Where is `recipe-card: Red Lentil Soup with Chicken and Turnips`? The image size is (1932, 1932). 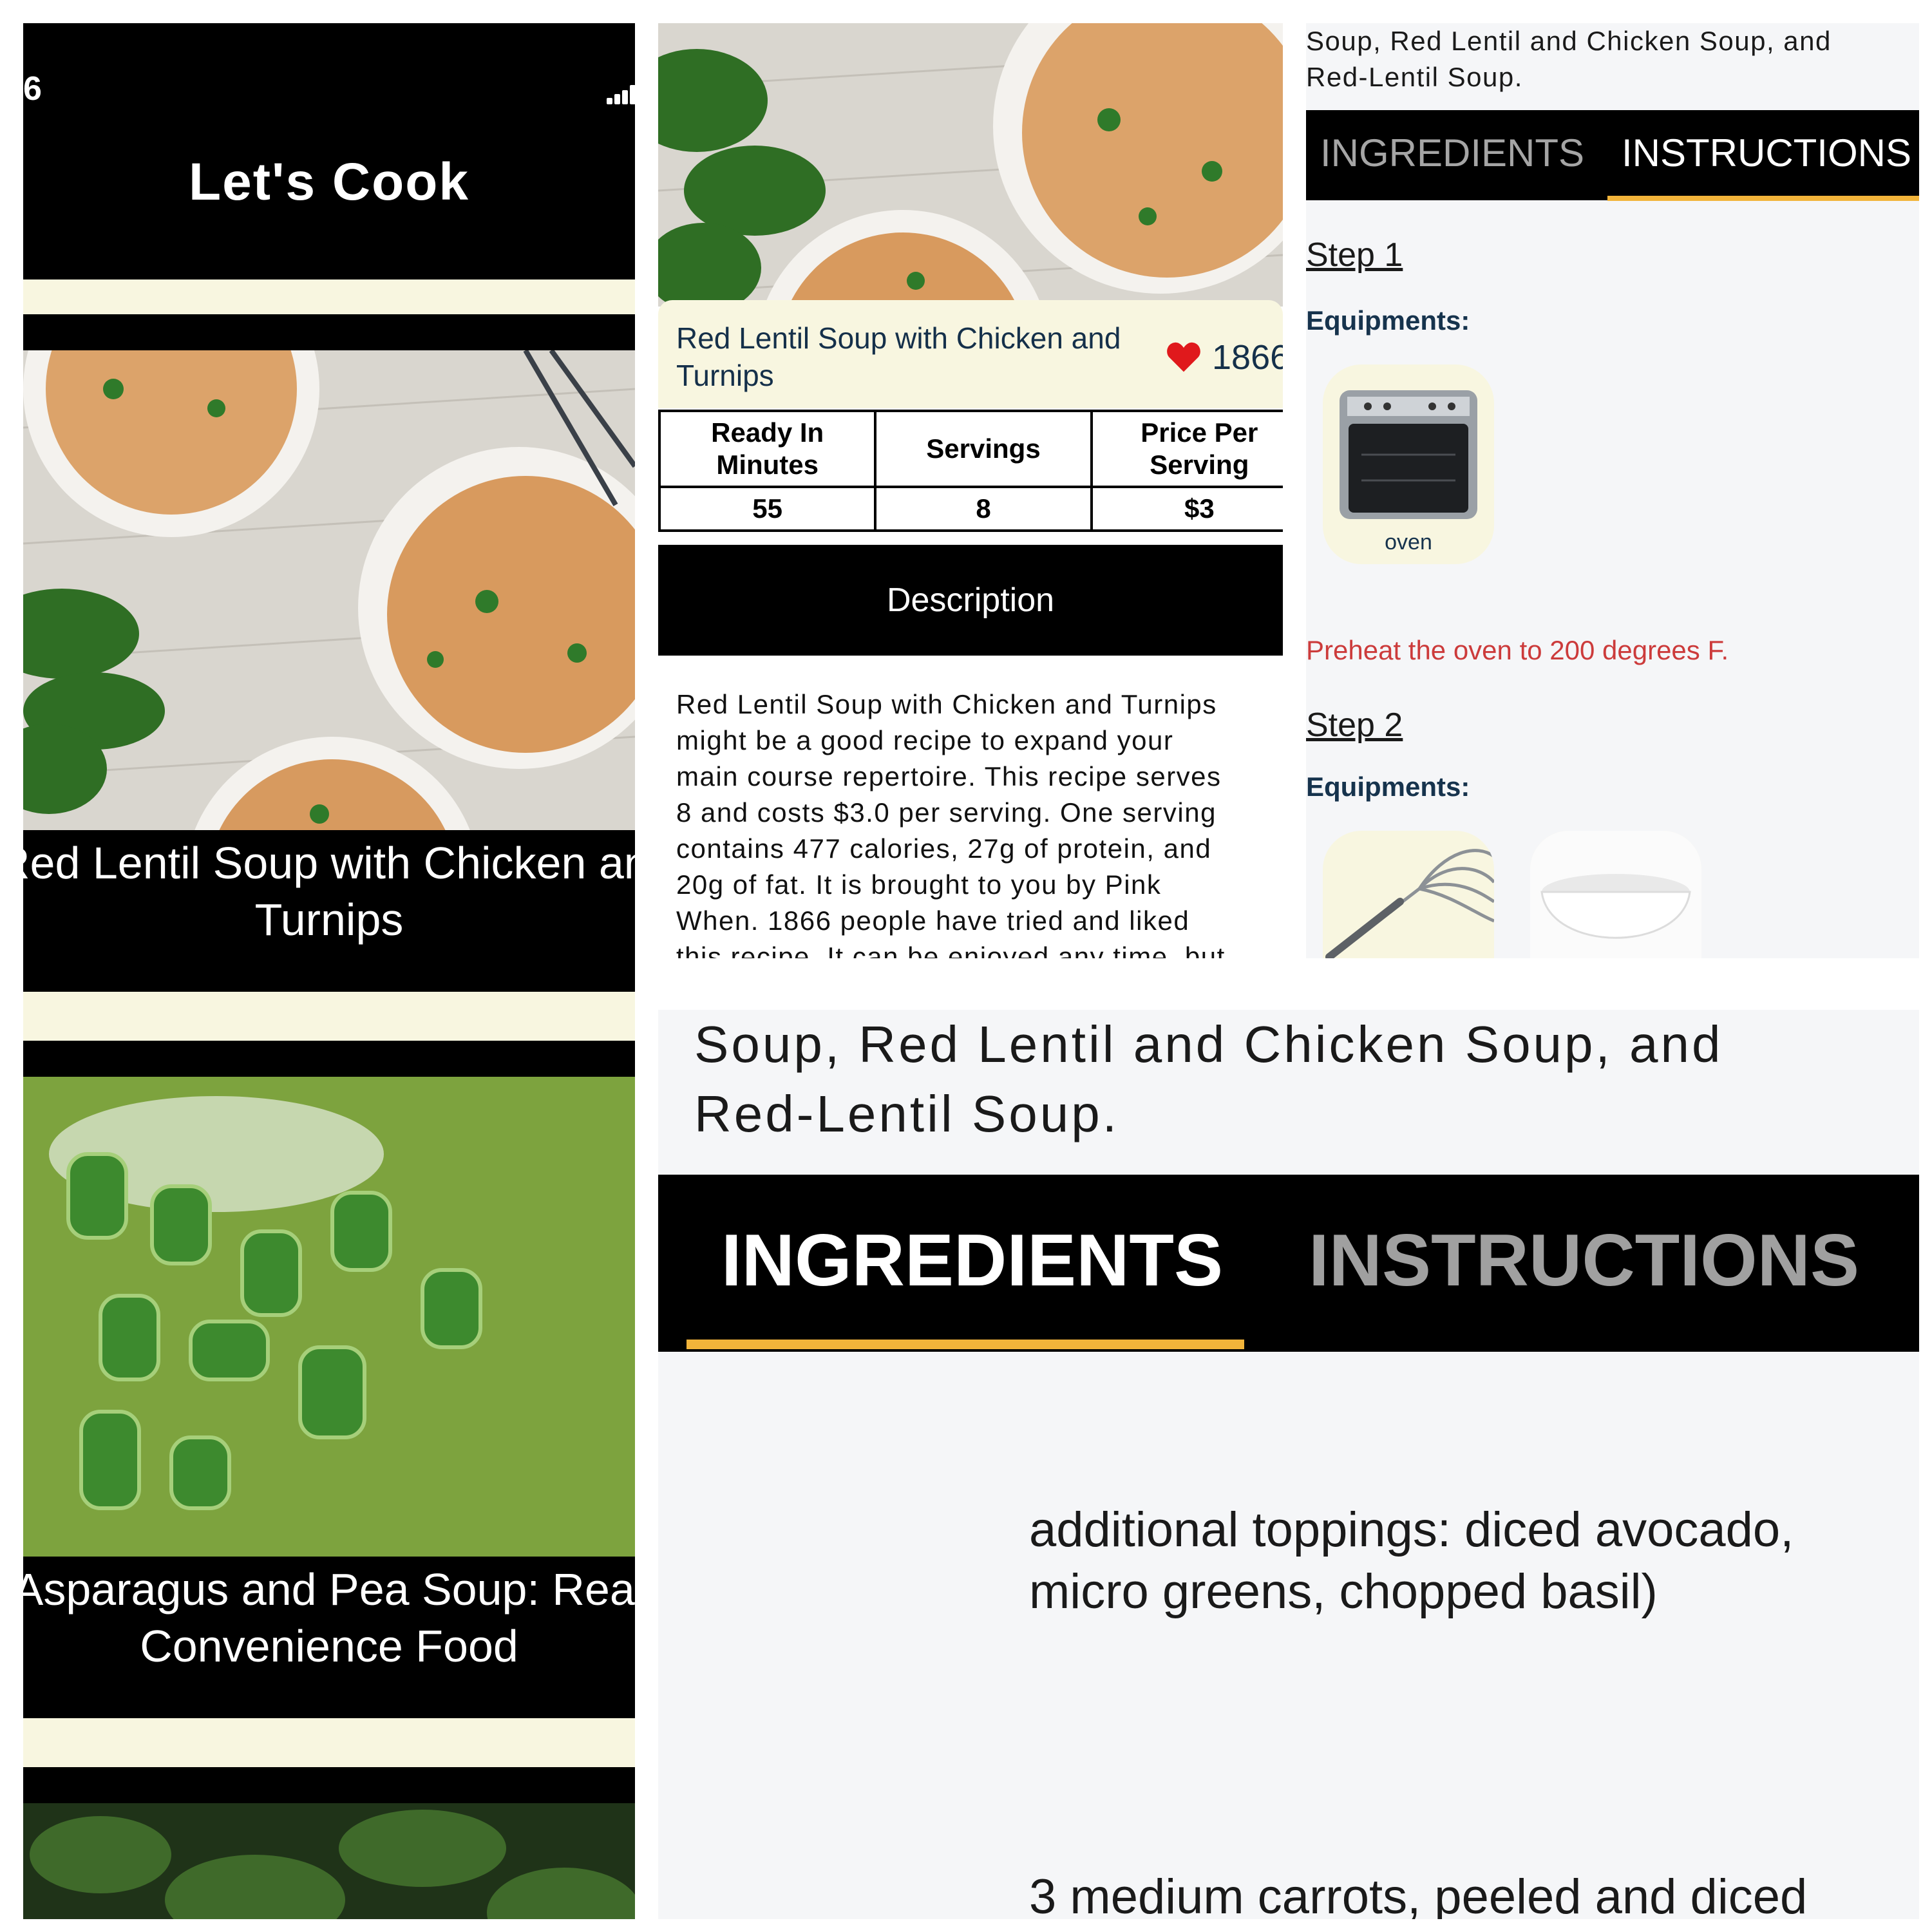
recipe-card: Red Lentil Soup with Chicken and Turnips is located at coordinates (329, 653).